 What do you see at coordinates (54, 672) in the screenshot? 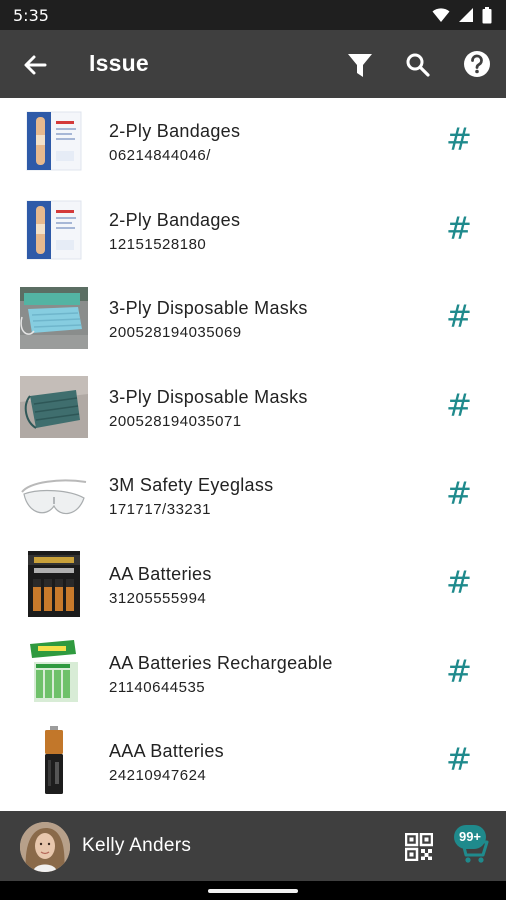
I see `rechargeable-batteries-thumbnail` at bounding box center [54, 672].